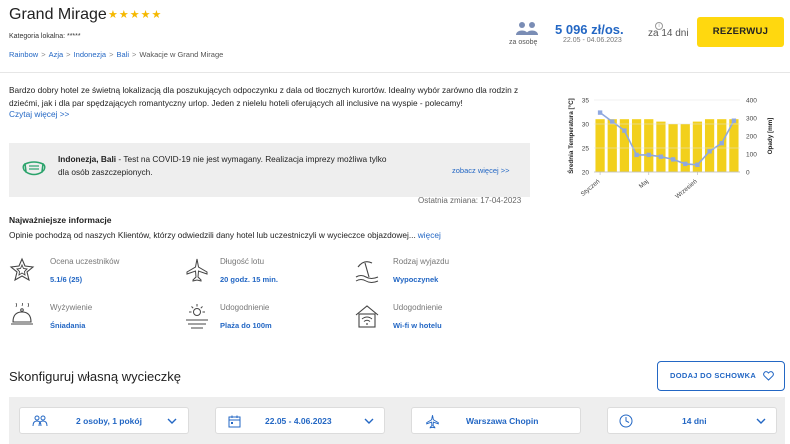 This screenshot has width=790, height=444. I want to click on x-tick-label: Styczeń, so click(591, 188).